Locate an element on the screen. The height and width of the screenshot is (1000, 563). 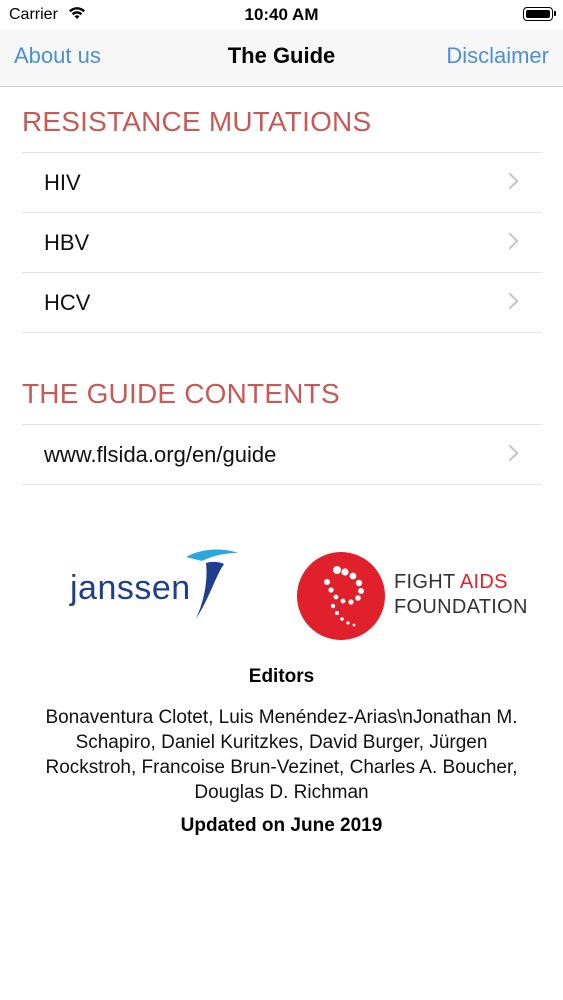
fight-aids-foundation-wordmark: FIGHT AIDS FOUNDATION is located at coordinates (461, 595).